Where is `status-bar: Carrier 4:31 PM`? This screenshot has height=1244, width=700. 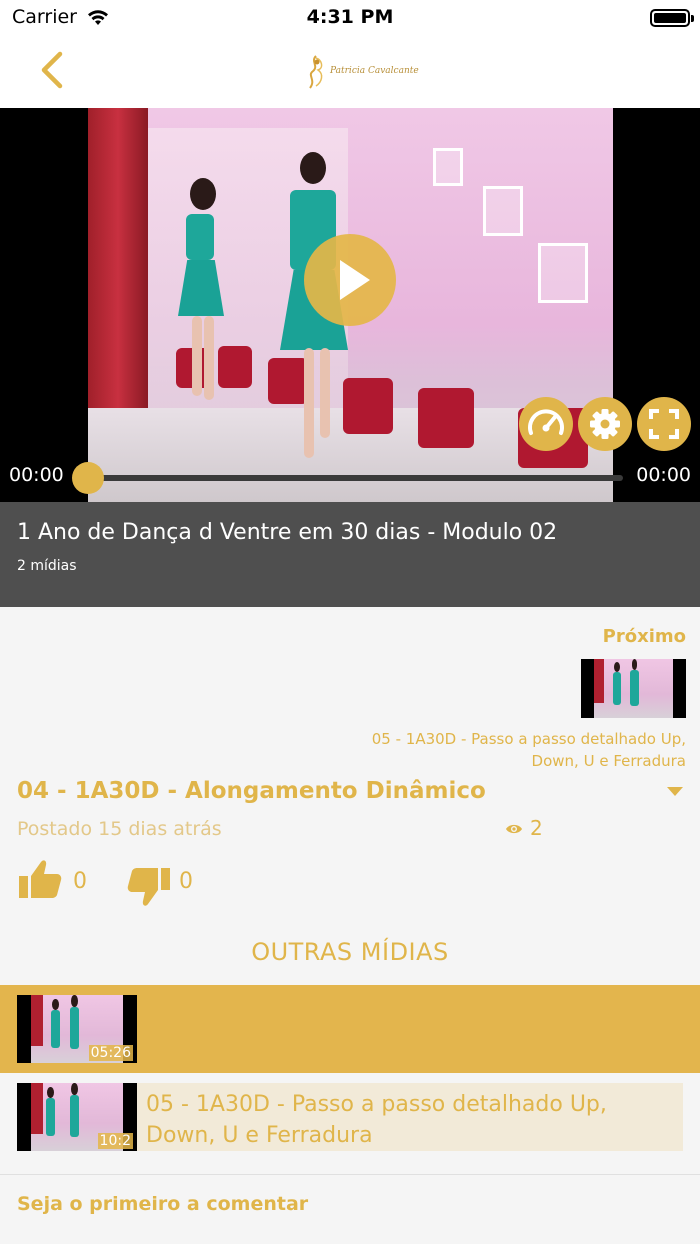
status-bar: Carrier 4:31 PM is located at coordinates (350, 18).